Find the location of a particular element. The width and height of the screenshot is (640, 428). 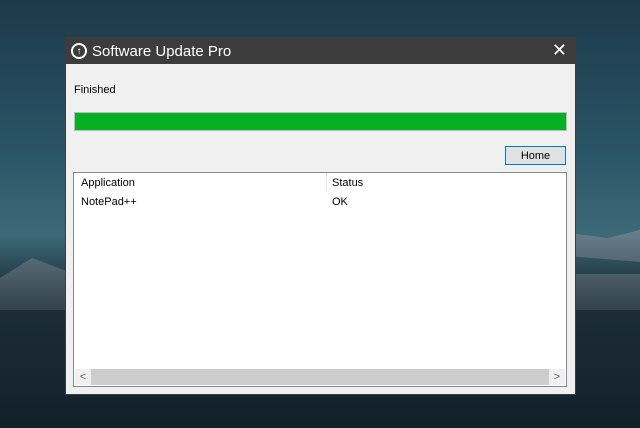

column-header-application: Application is located at coordinates (200, 182).